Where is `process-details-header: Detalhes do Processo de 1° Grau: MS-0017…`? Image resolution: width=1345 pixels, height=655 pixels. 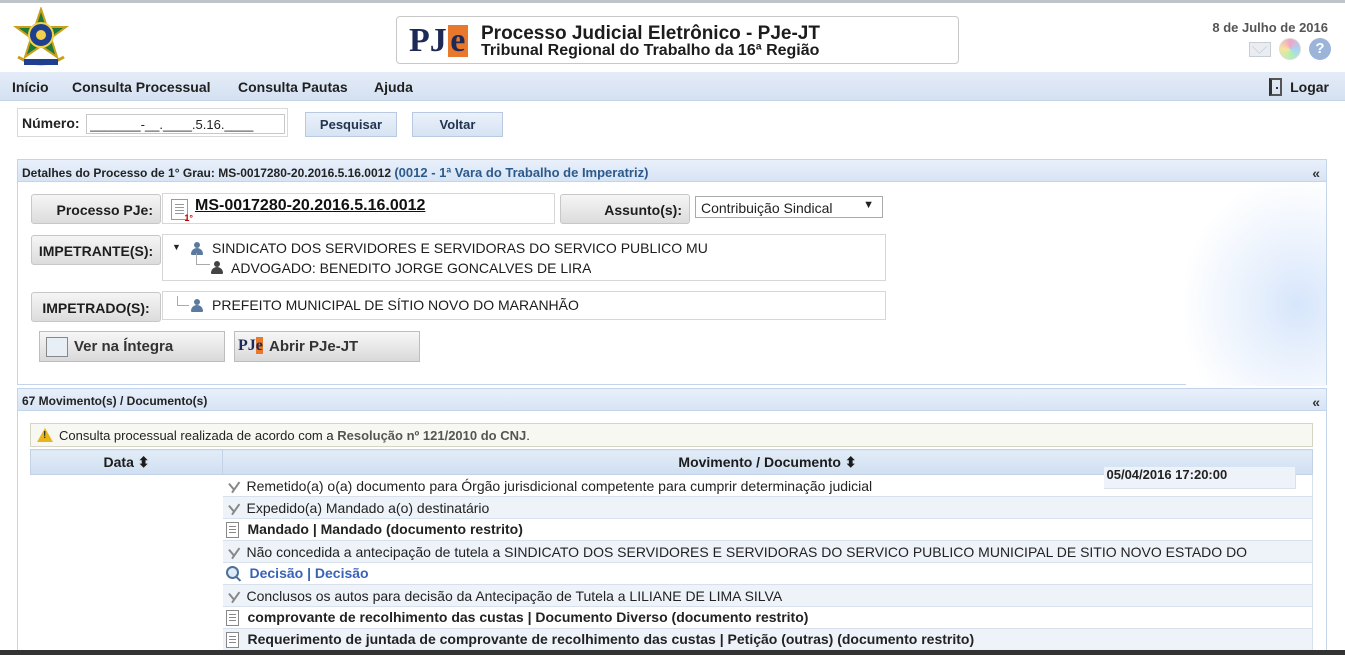
process-details-header: Detalhes do Processo de 1° Grau: MS-0017… is located at coordinates (672, 171).